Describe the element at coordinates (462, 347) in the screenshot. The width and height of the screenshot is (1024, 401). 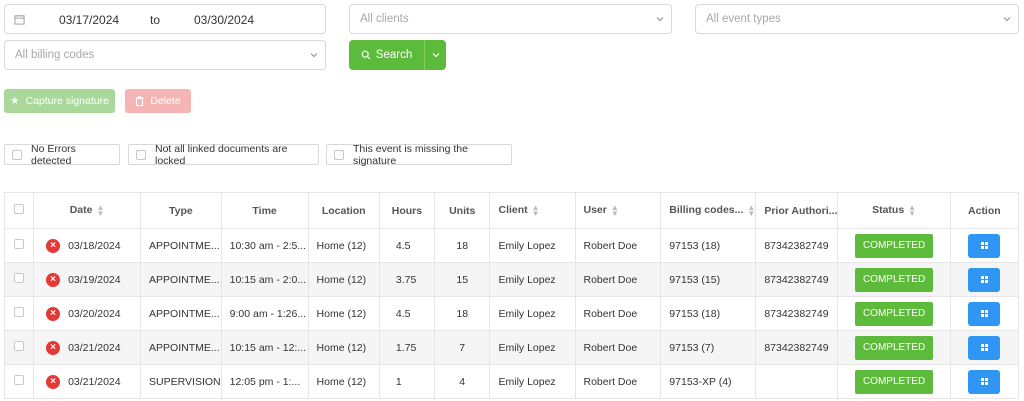
I see `units-cell: 7` at that location.